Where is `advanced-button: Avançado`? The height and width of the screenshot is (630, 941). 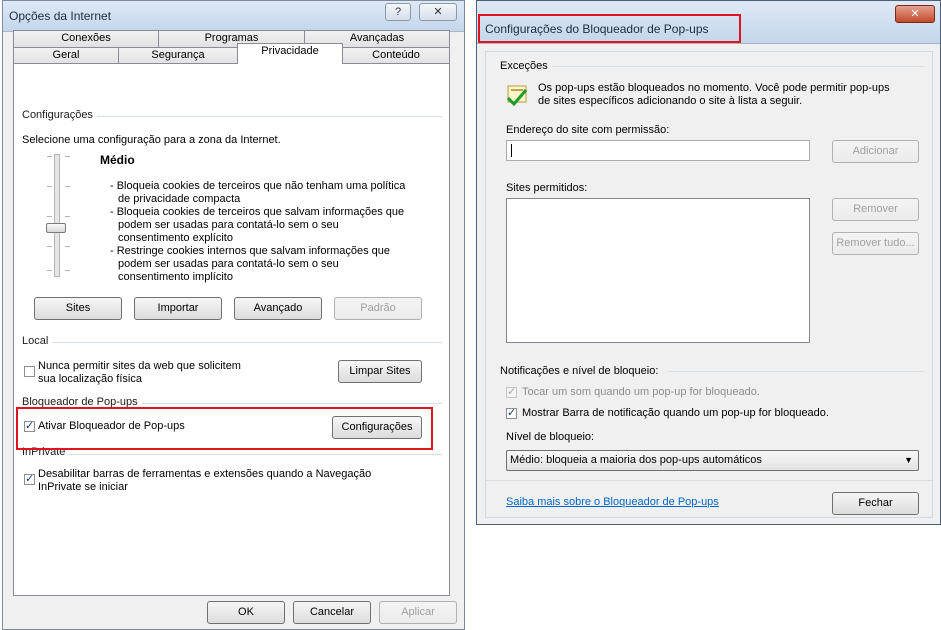
advanced-button: Avançado is located at coordinates (278, 308).